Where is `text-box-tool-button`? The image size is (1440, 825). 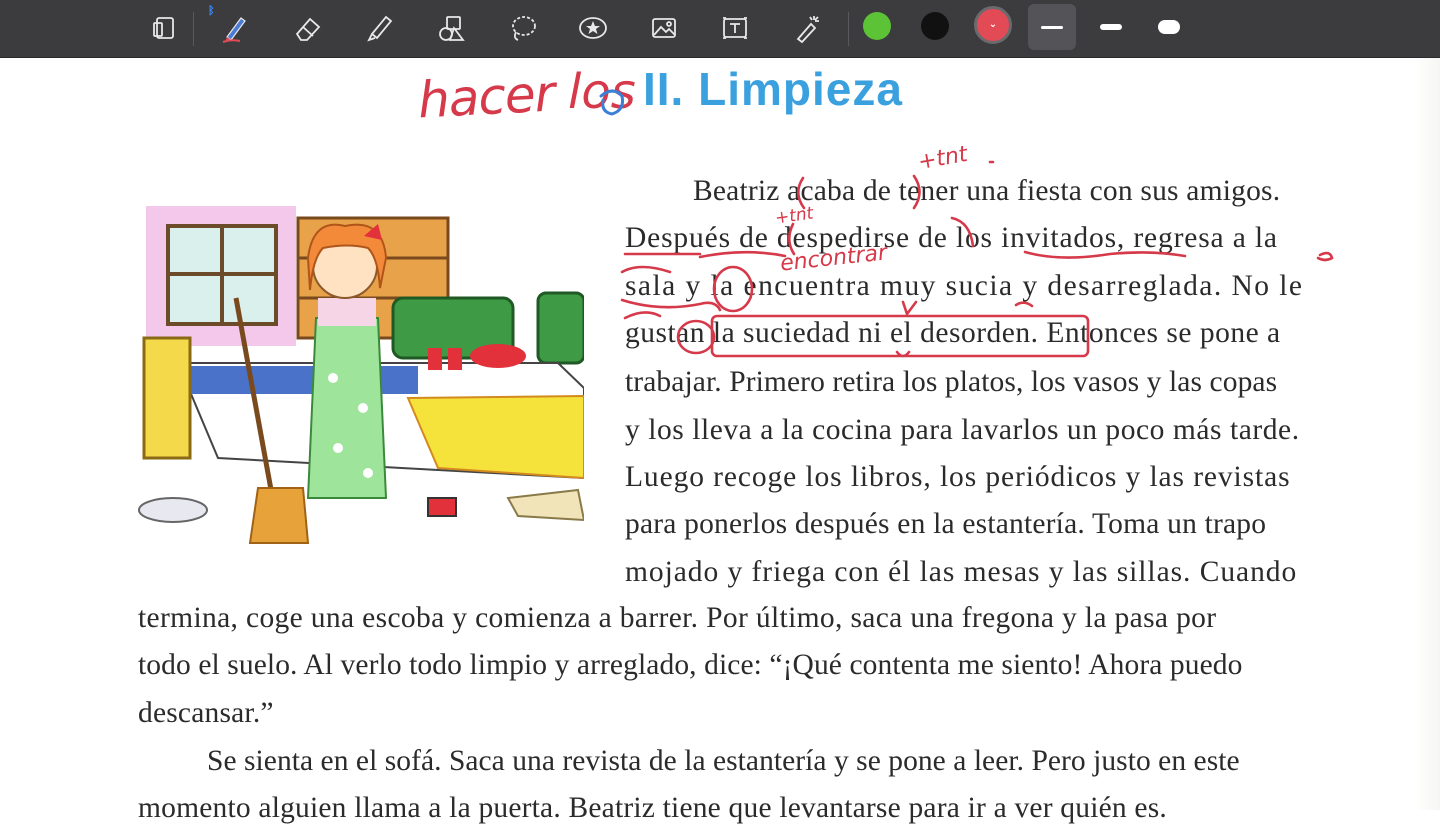
text-box-tool-button is located at coordinates (735, 28).